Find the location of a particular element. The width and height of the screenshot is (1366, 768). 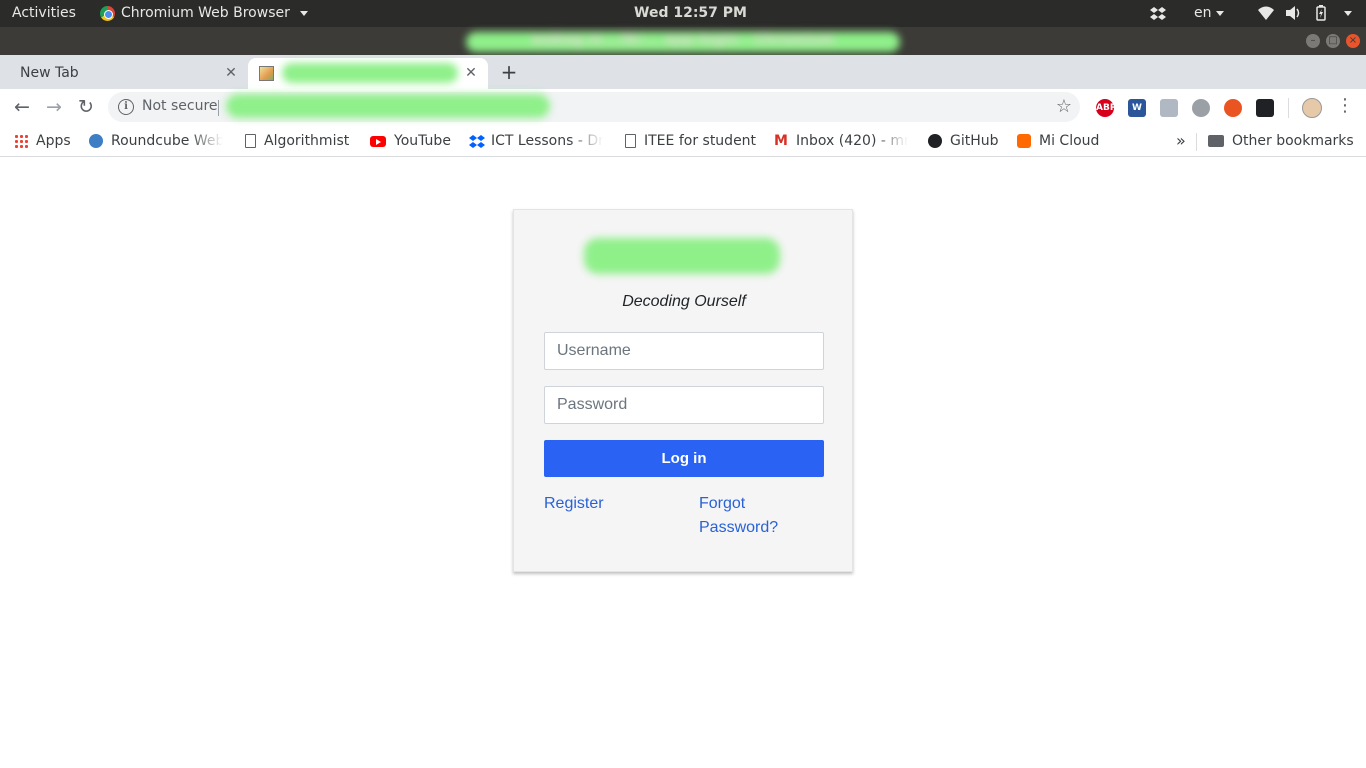

forgot-password-link: Forgot Password? is located at coordinates (738, 516).